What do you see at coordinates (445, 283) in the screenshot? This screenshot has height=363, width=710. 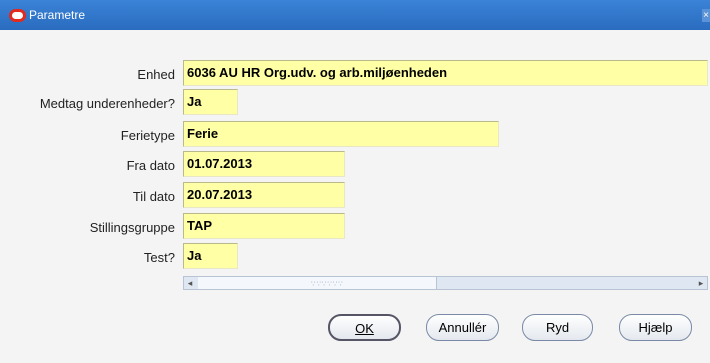 I see `horizontal-scrollbar: ◂ ∵∵∵∵∵∵ ▸` at bounding box center [445, 283].